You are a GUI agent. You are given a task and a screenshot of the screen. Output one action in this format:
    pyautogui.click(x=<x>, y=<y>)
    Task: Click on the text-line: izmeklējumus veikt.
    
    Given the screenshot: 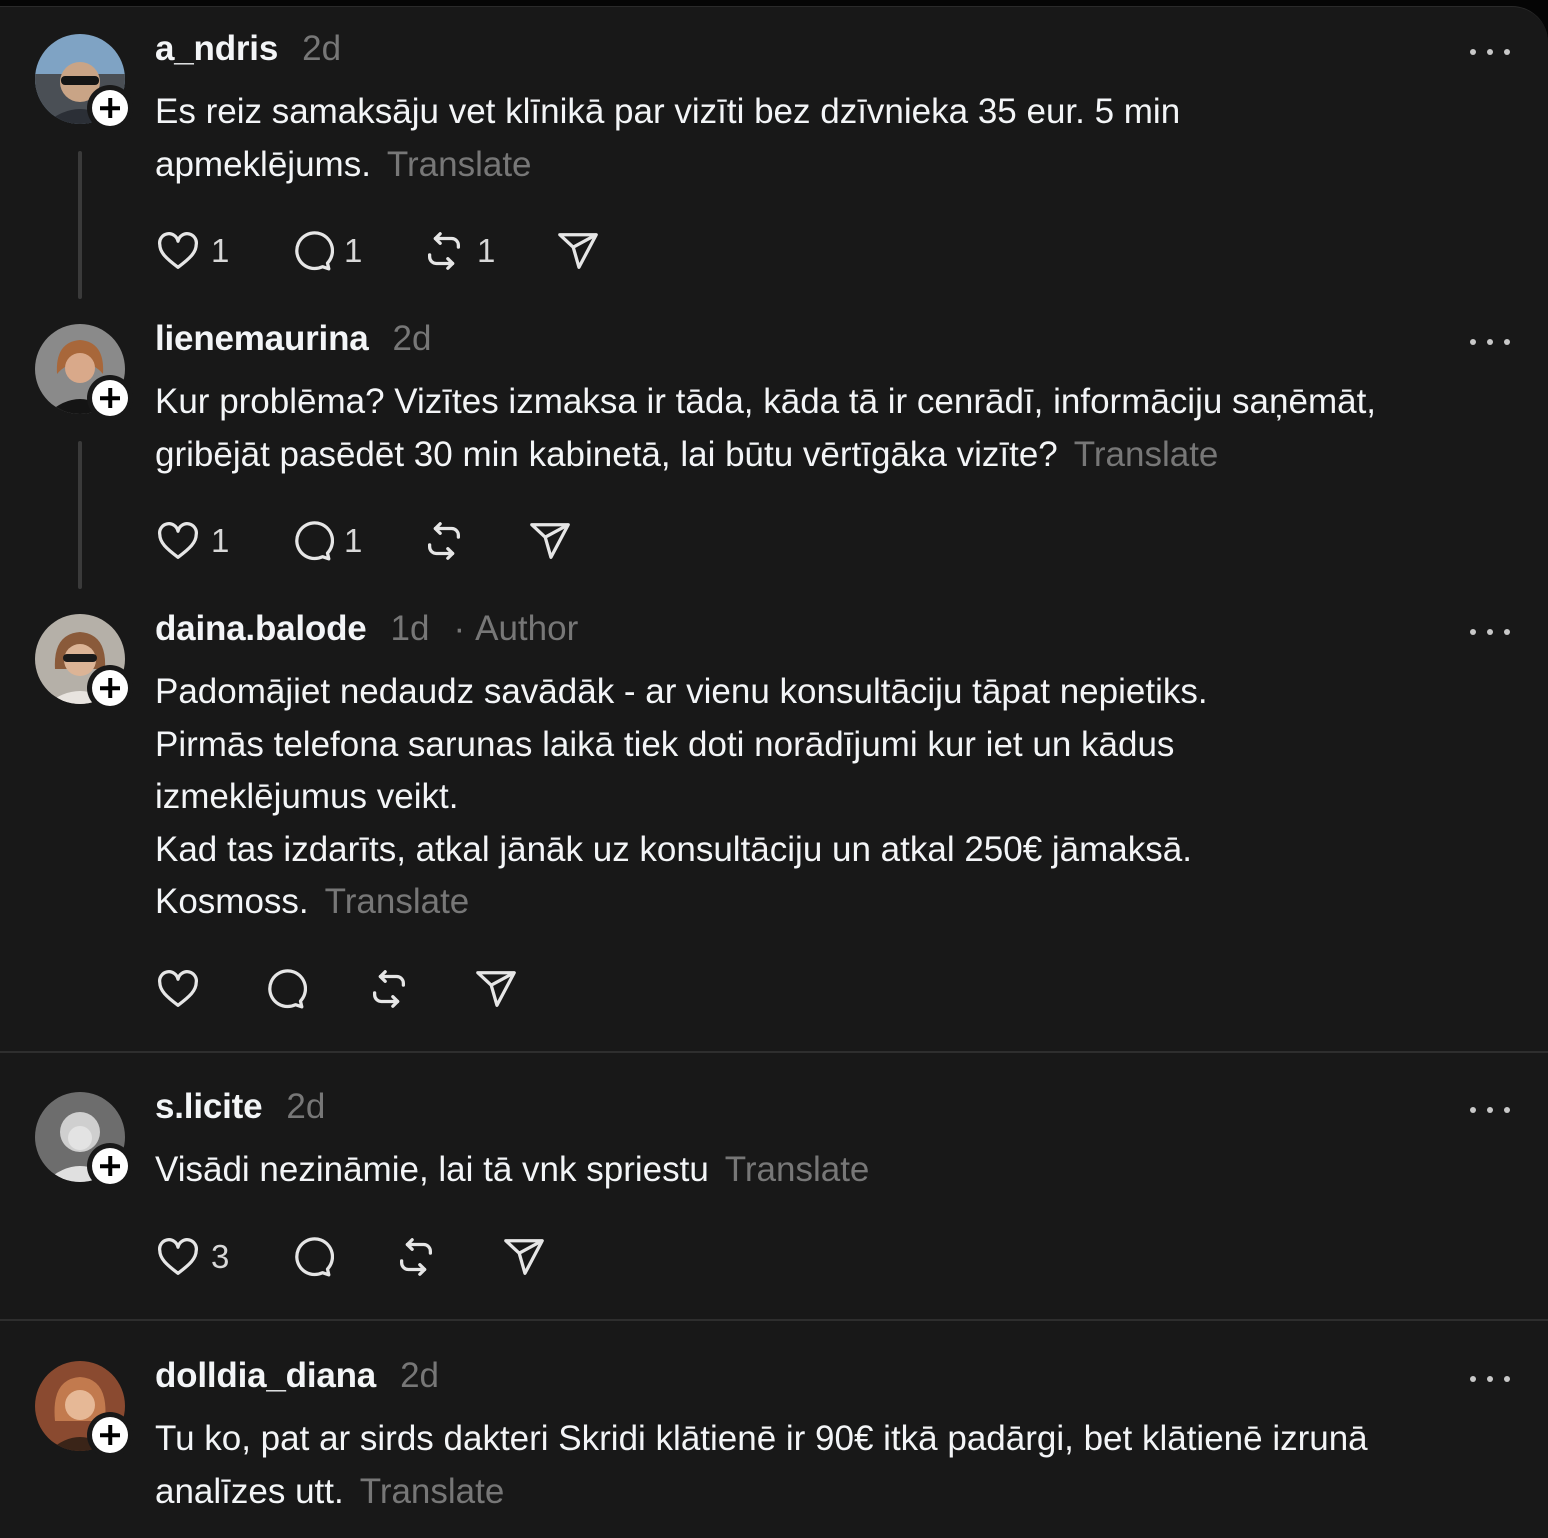 What is the action you would take?
    pyautogui.click(x=307, y=796)
    